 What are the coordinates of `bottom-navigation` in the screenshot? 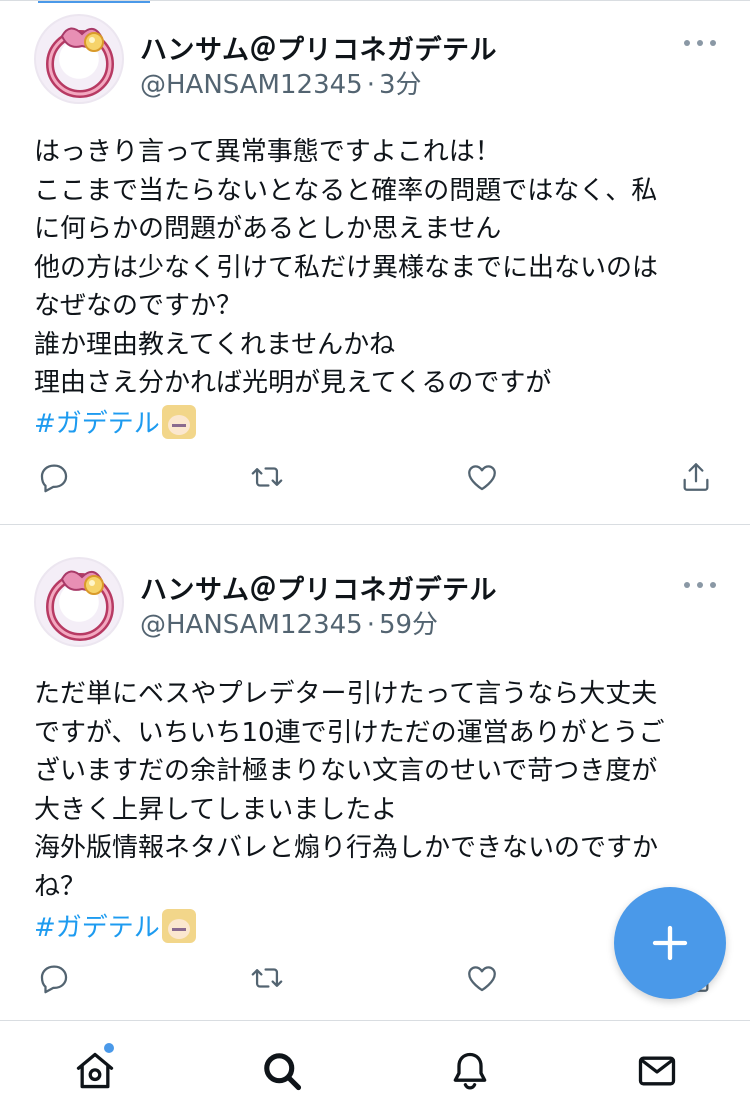 It's located at (375, 1070).